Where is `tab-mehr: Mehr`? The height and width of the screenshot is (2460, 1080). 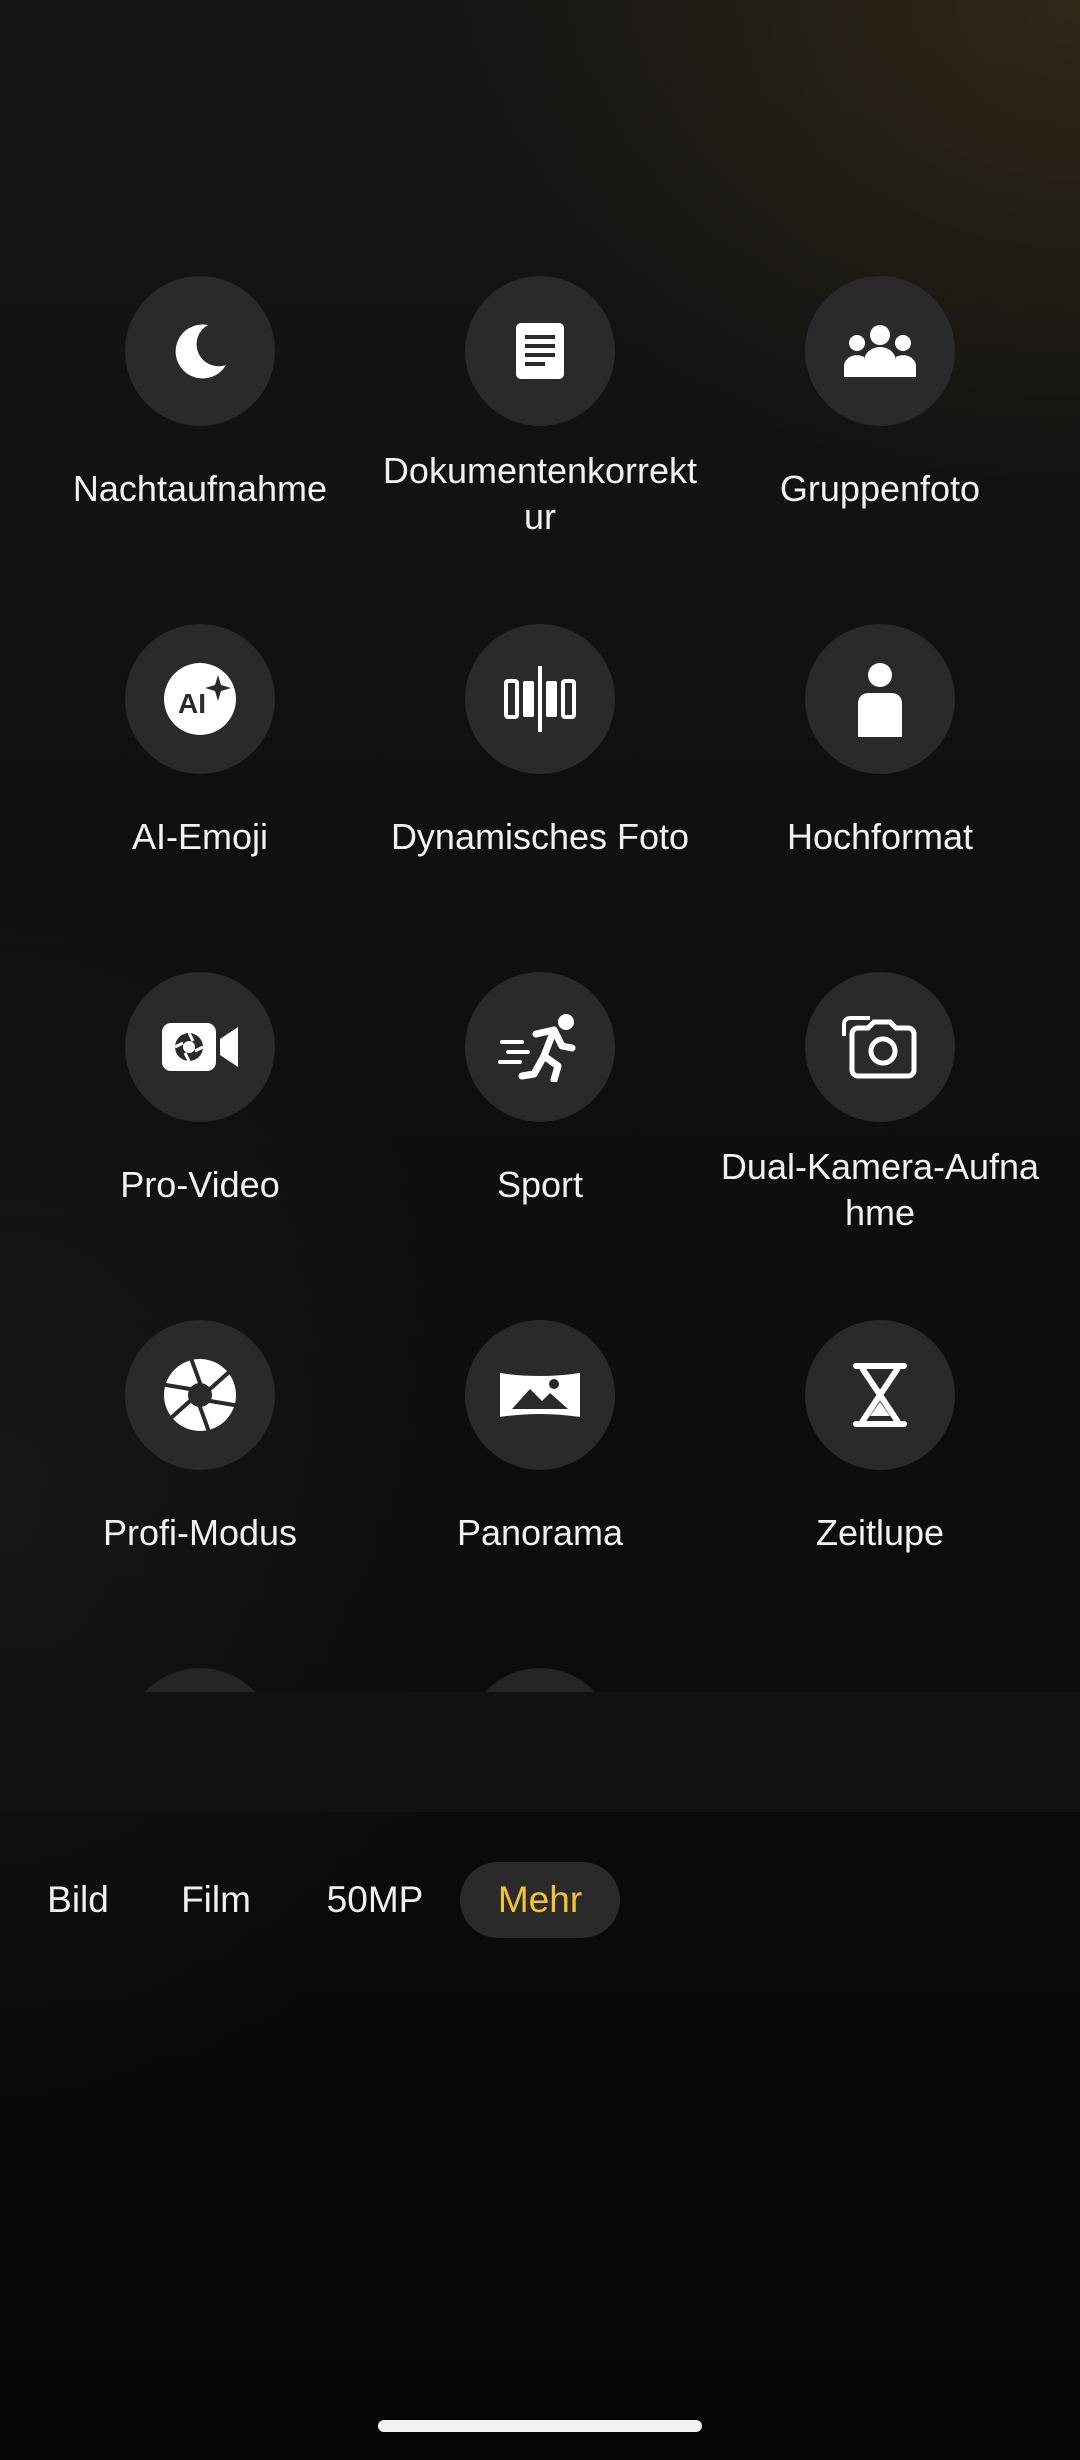 tab-mehr: Mehr is located at coordinates (540, 1900).